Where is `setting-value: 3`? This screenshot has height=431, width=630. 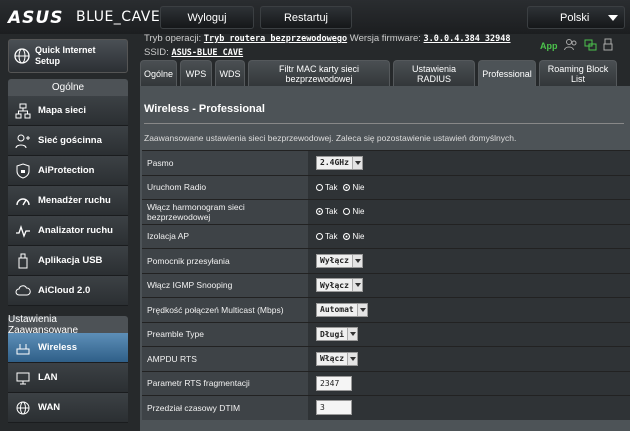
setting-value: 3 is located at coordinates (469, 408).